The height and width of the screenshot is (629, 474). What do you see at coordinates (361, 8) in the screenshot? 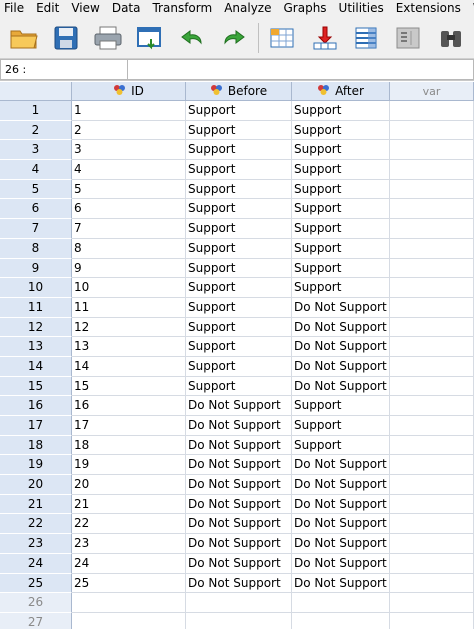
I see `menu-utilities: Utilities` at bounding box center [361, 8].